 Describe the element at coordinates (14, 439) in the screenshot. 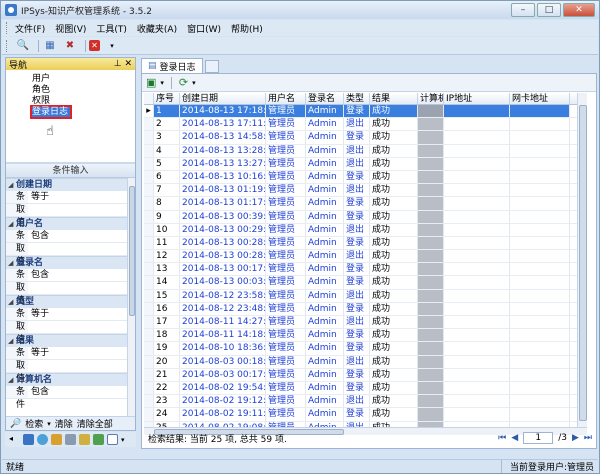

I see `left-arrow-icon: ◂` at that location.